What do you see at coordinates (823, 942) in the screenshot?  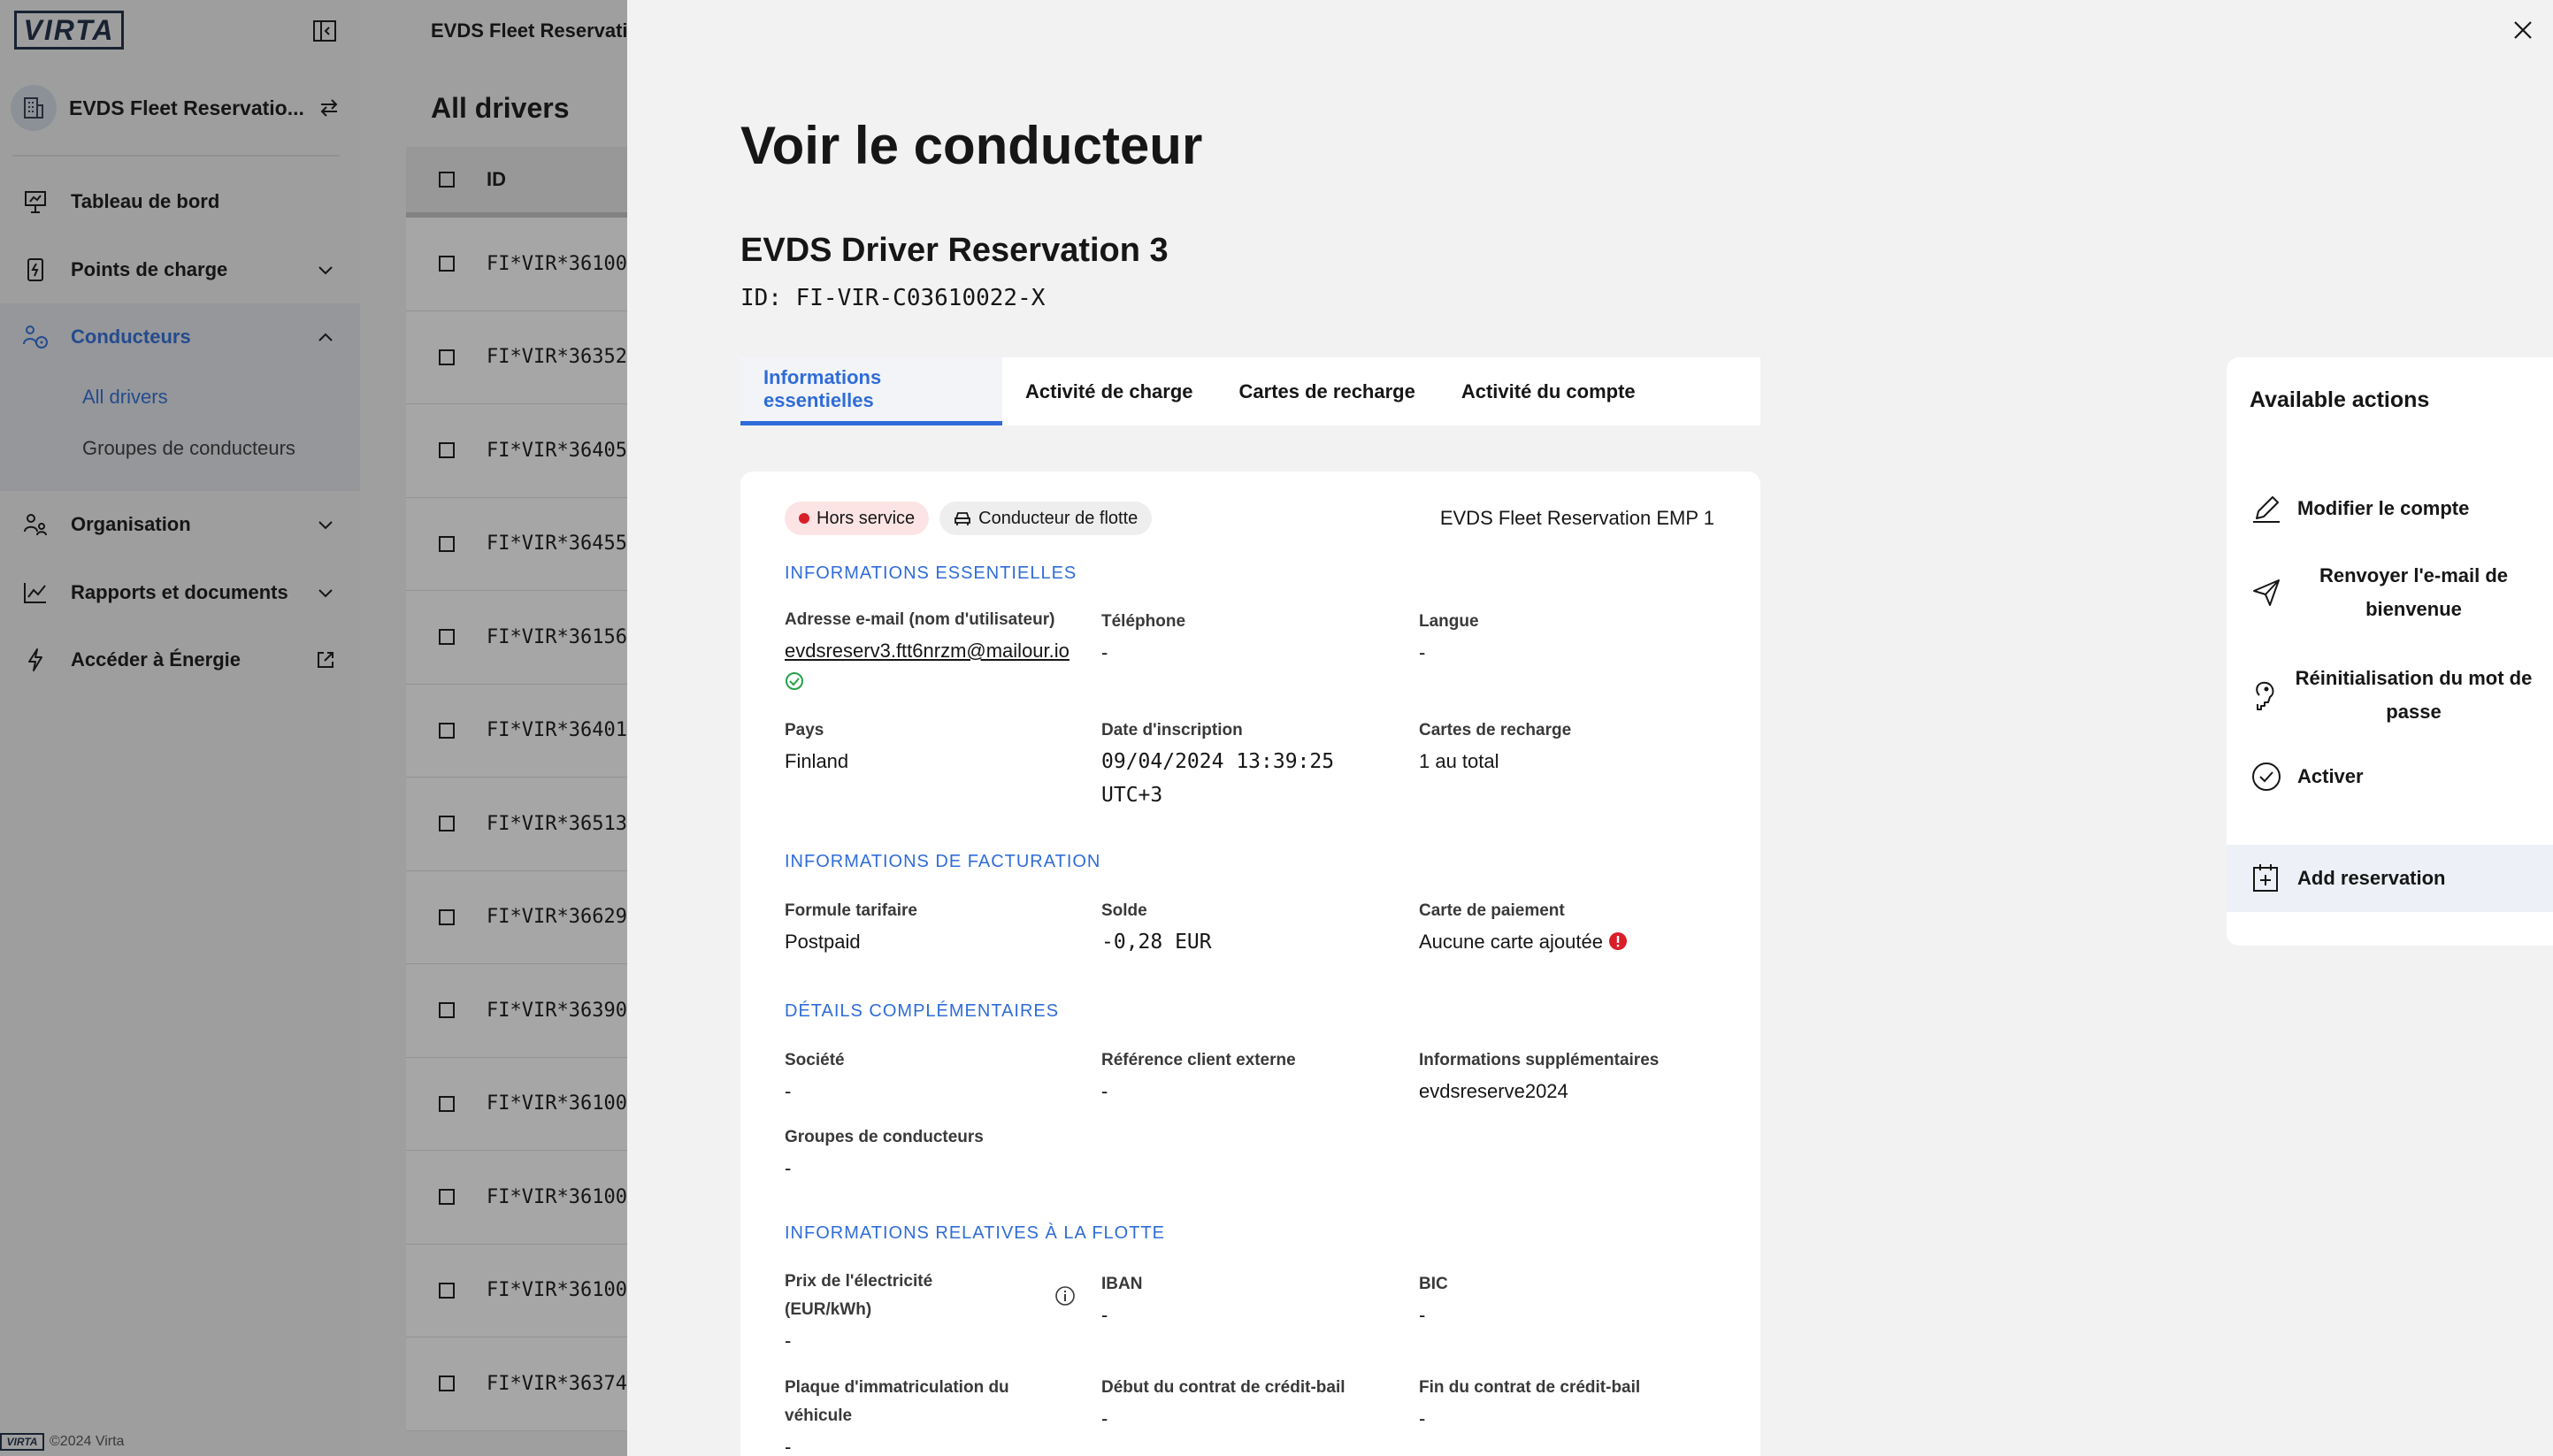 I see `plan-value: Postpaid` at bounding box center [823, 942].